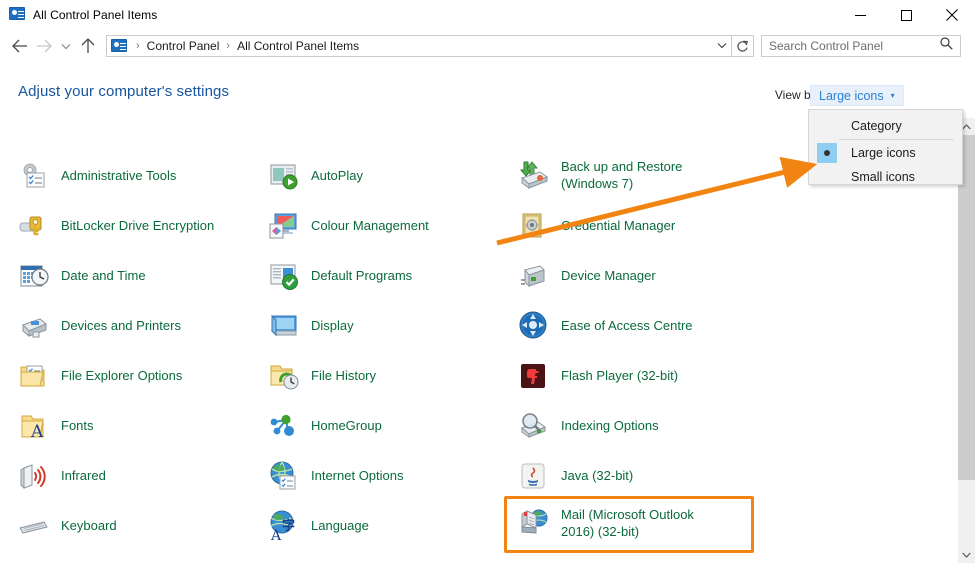 The image size is (975, 563). What do you see at coordinates (743, 46) in the screenshot?
I see `refresh-icon` at bounding box center [743, 46].